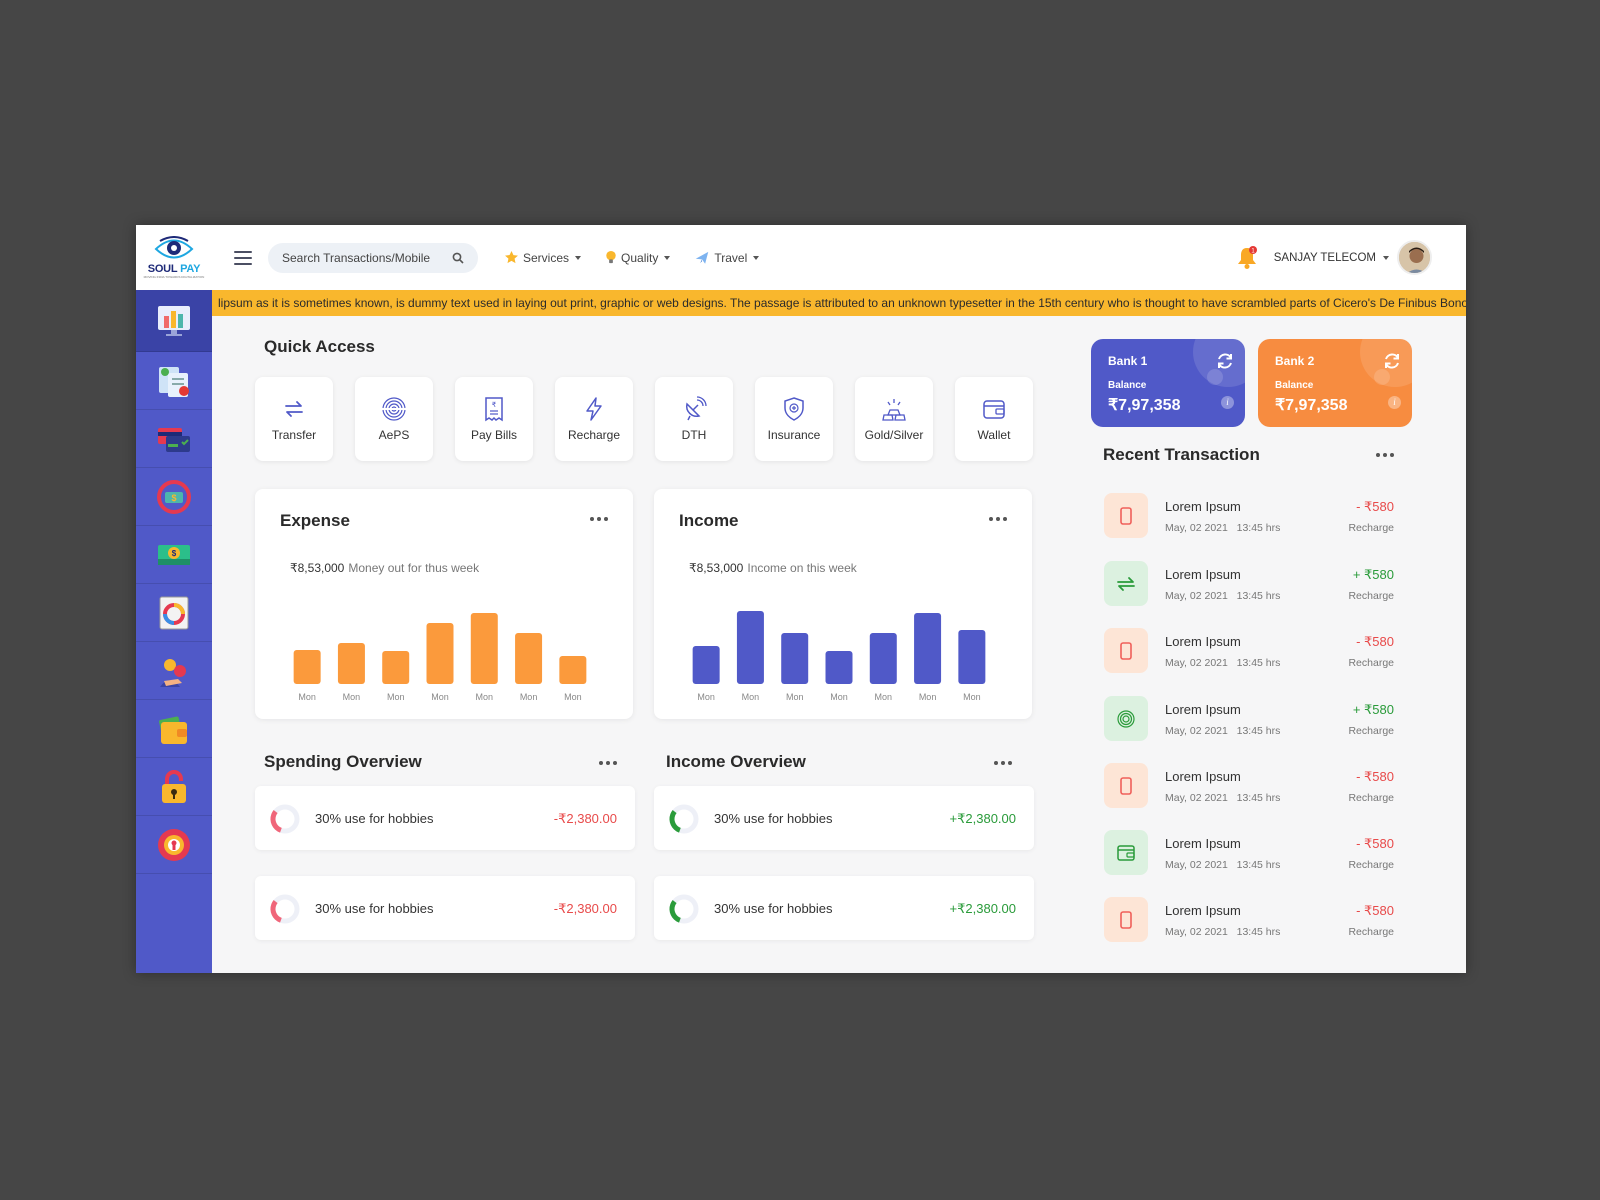 The width and height of the screenshot is (1600, 1200). Describe the element at coordinates (364, 257) in the screenshot. I see `search-input` at that location.